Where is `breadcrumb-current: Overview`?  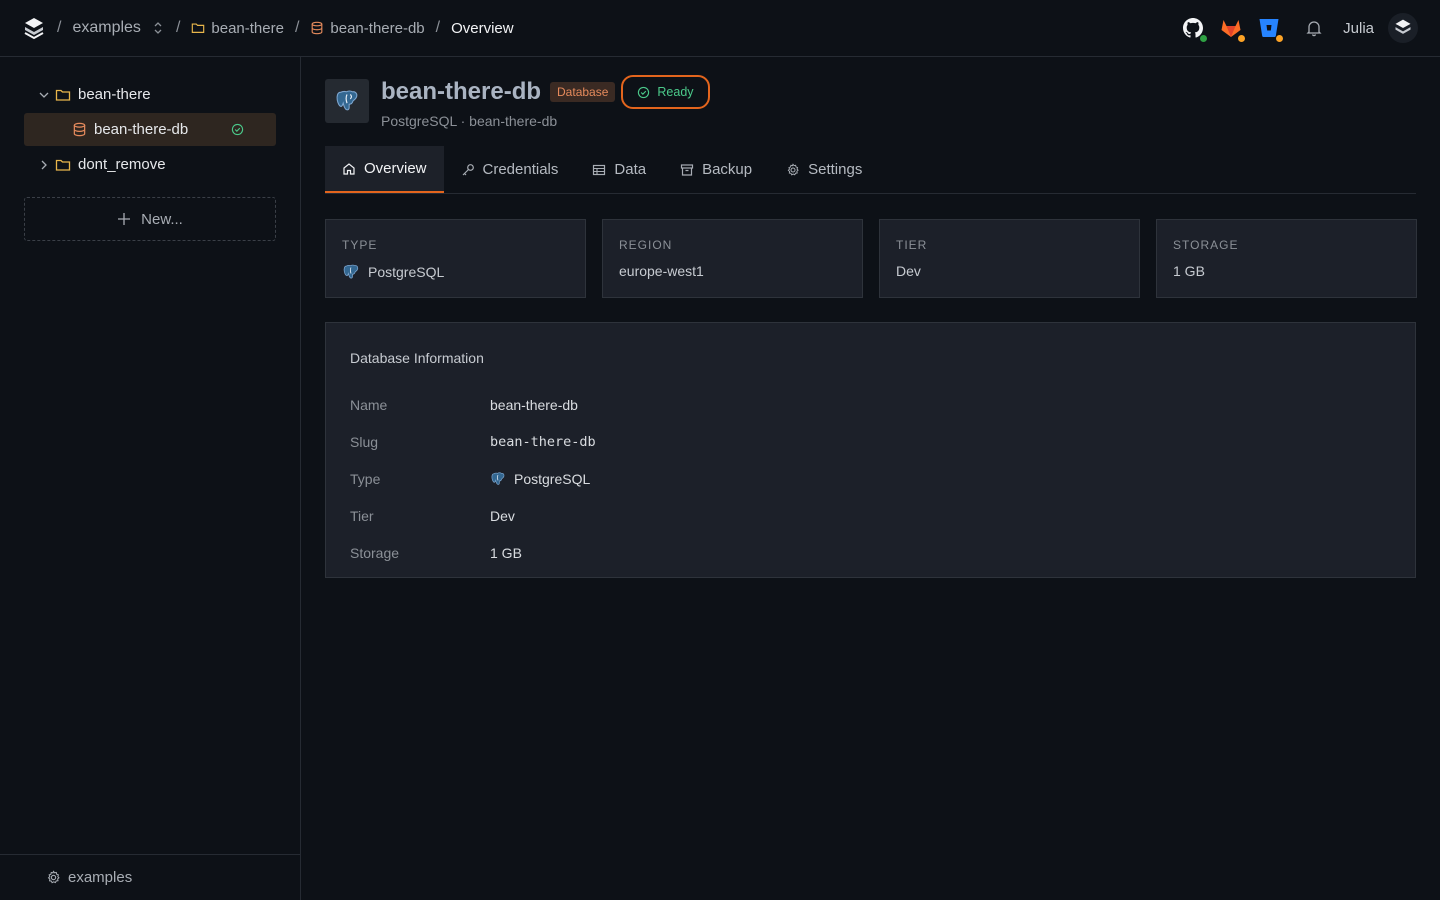
breadcrumb-current: Overview is located at coordinates (482, 28).